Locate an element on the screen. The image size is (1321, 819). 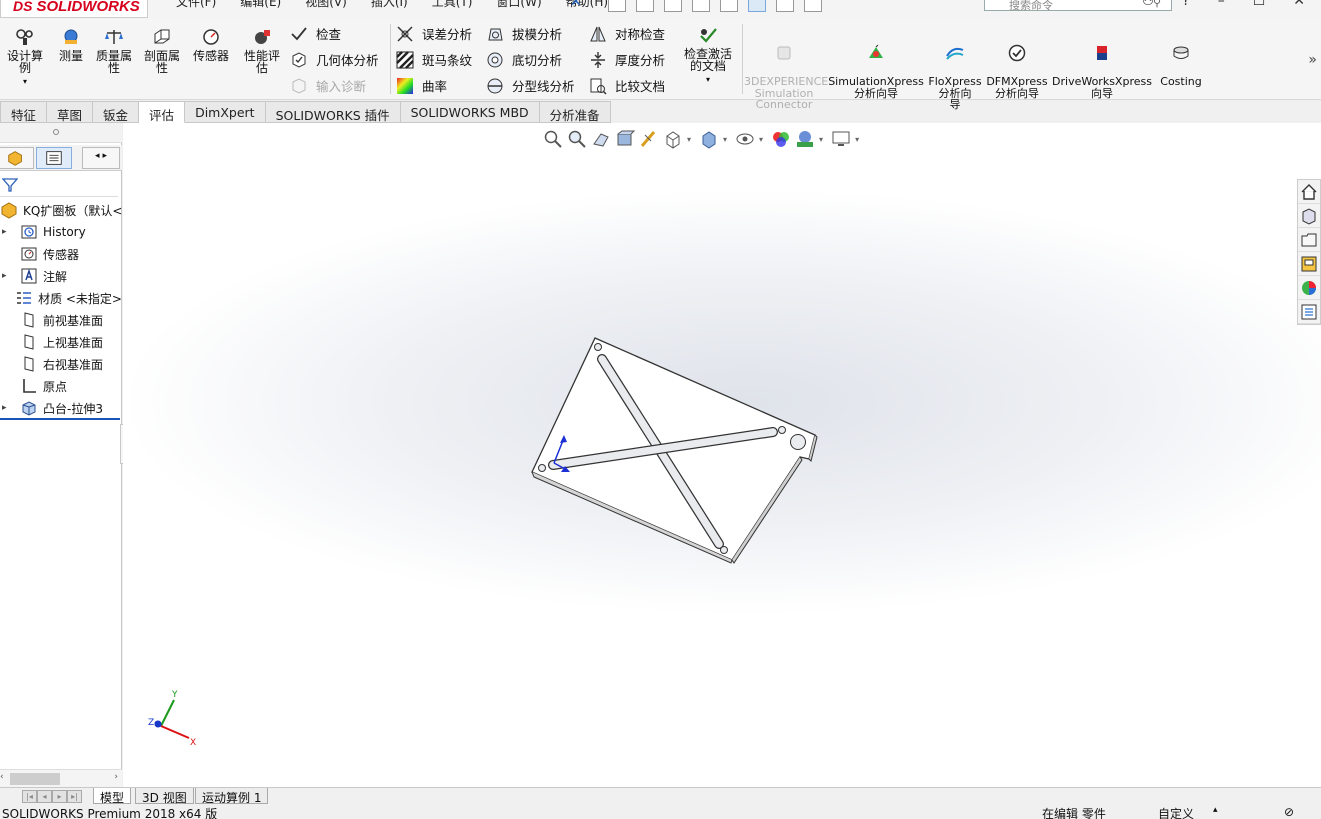
undercut-analysis-button: 底切分析 is located at coordinates (524, 59).